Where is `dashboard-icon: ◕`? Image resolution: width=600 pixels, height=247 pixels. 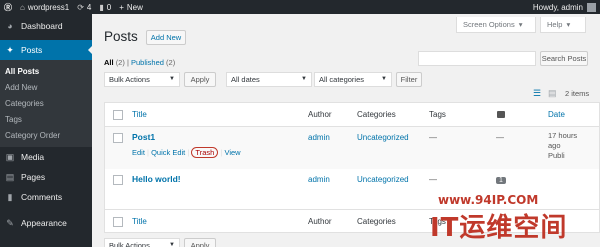
dashboard-icon: ◕ is located at coordinates (10, 26).